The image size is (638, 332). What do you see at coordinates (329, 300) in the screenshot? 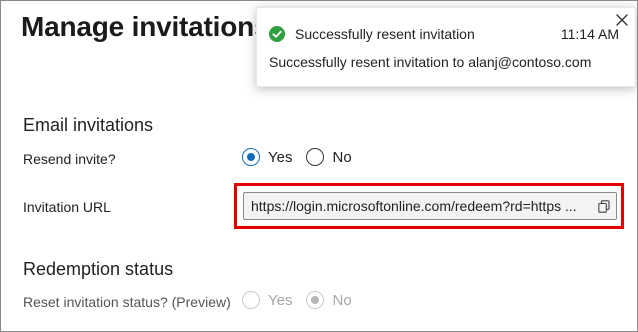
I see `reset-no-radio: No` at bounding box center [329, 300].